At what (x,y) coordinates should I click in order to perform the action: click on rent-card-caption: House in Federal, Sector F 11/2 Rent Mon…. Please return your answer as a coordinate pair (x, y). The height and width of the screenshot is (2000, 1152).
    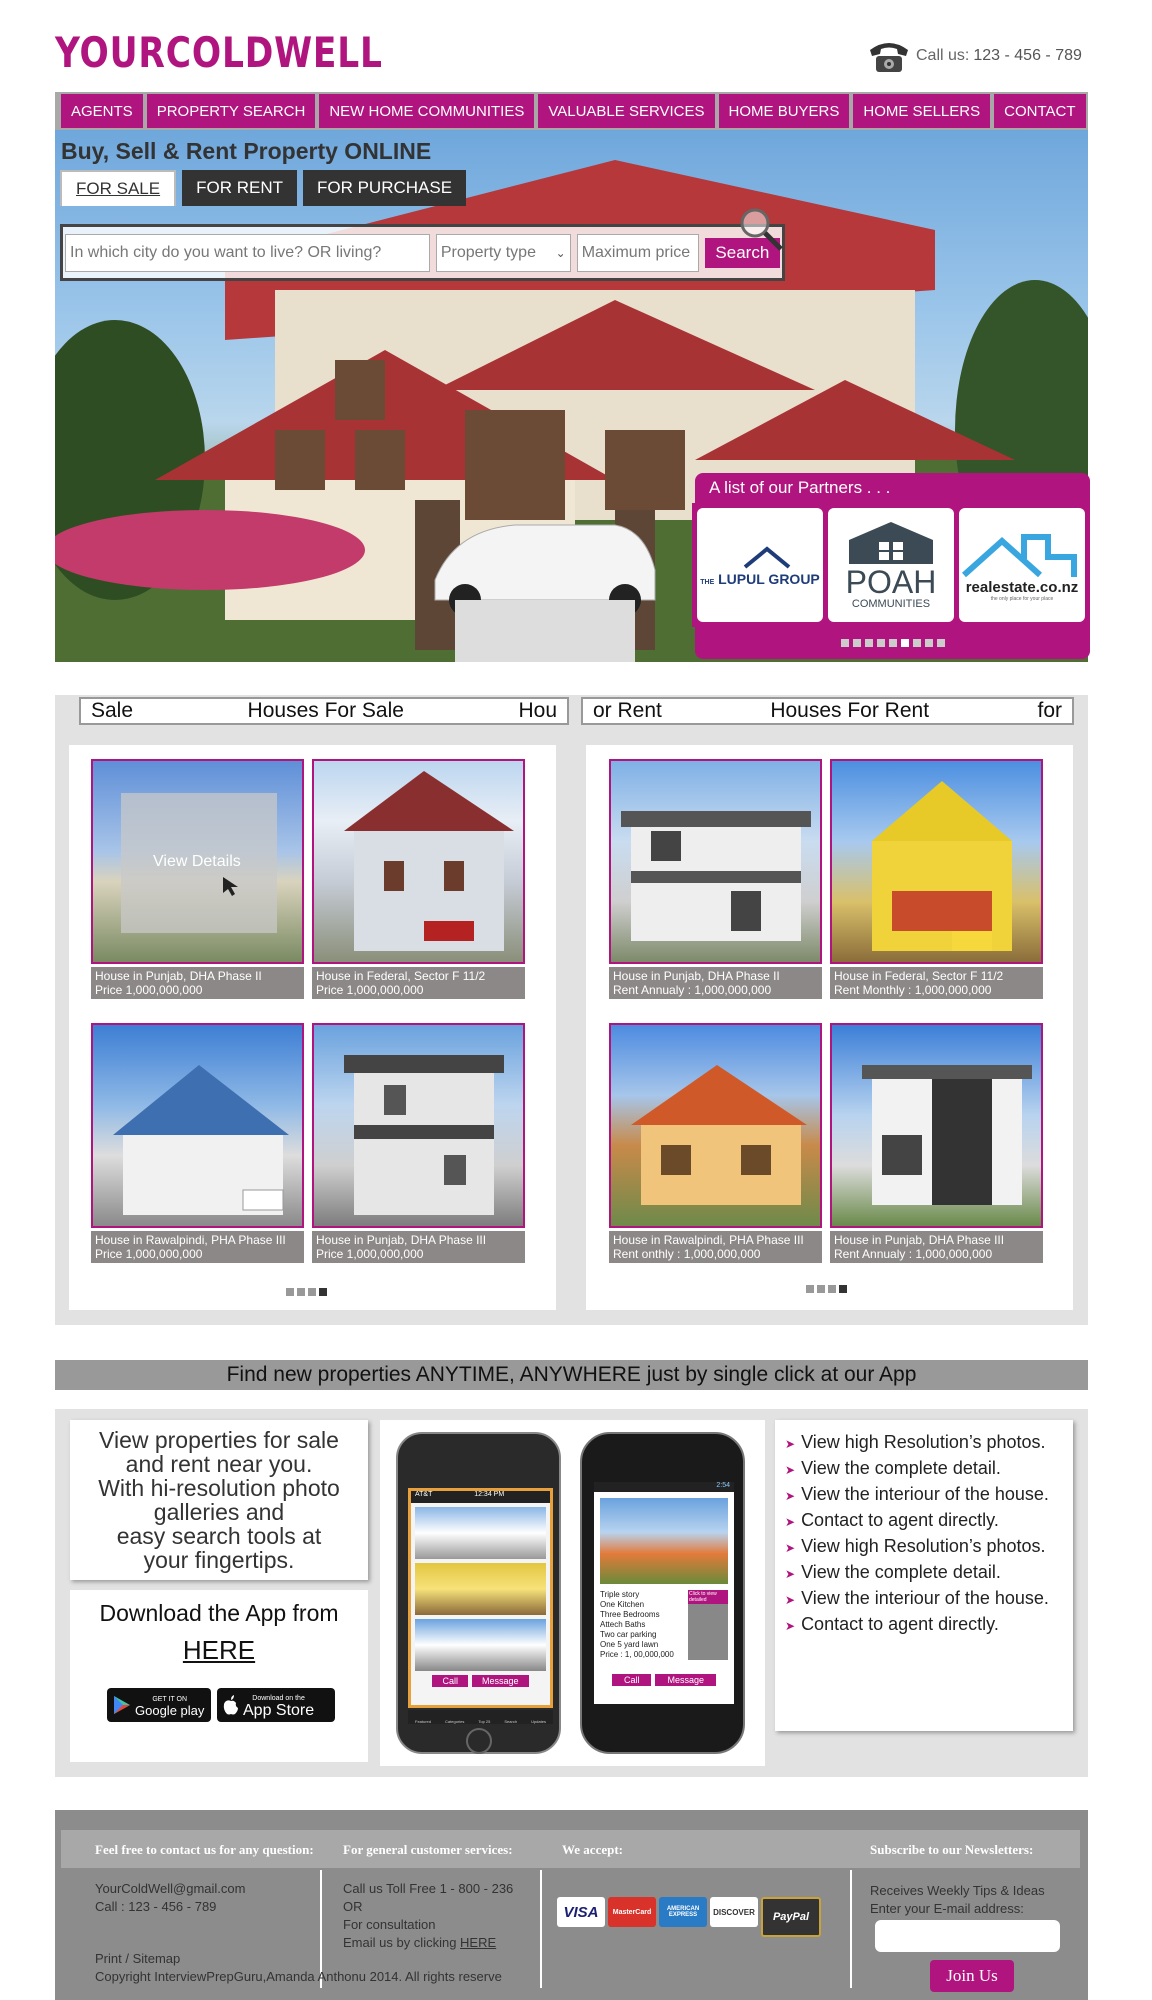
    Looking at the image, I should click on (936, 983).